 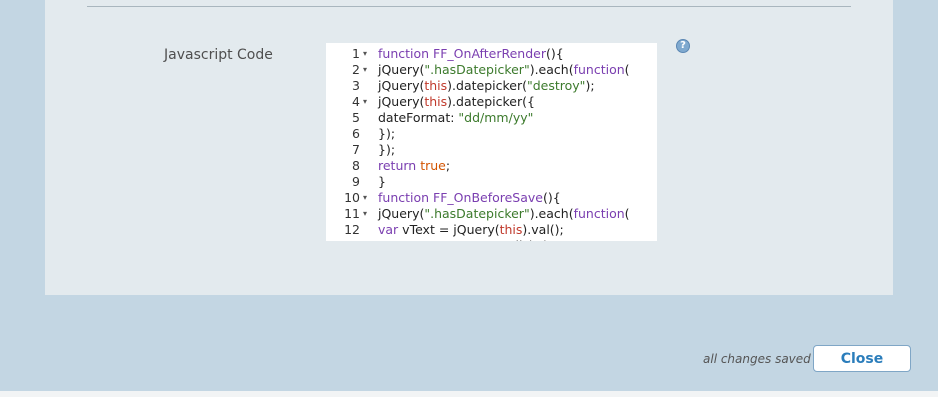 I want to click on code-token: ;, so click(x=448, y=165).